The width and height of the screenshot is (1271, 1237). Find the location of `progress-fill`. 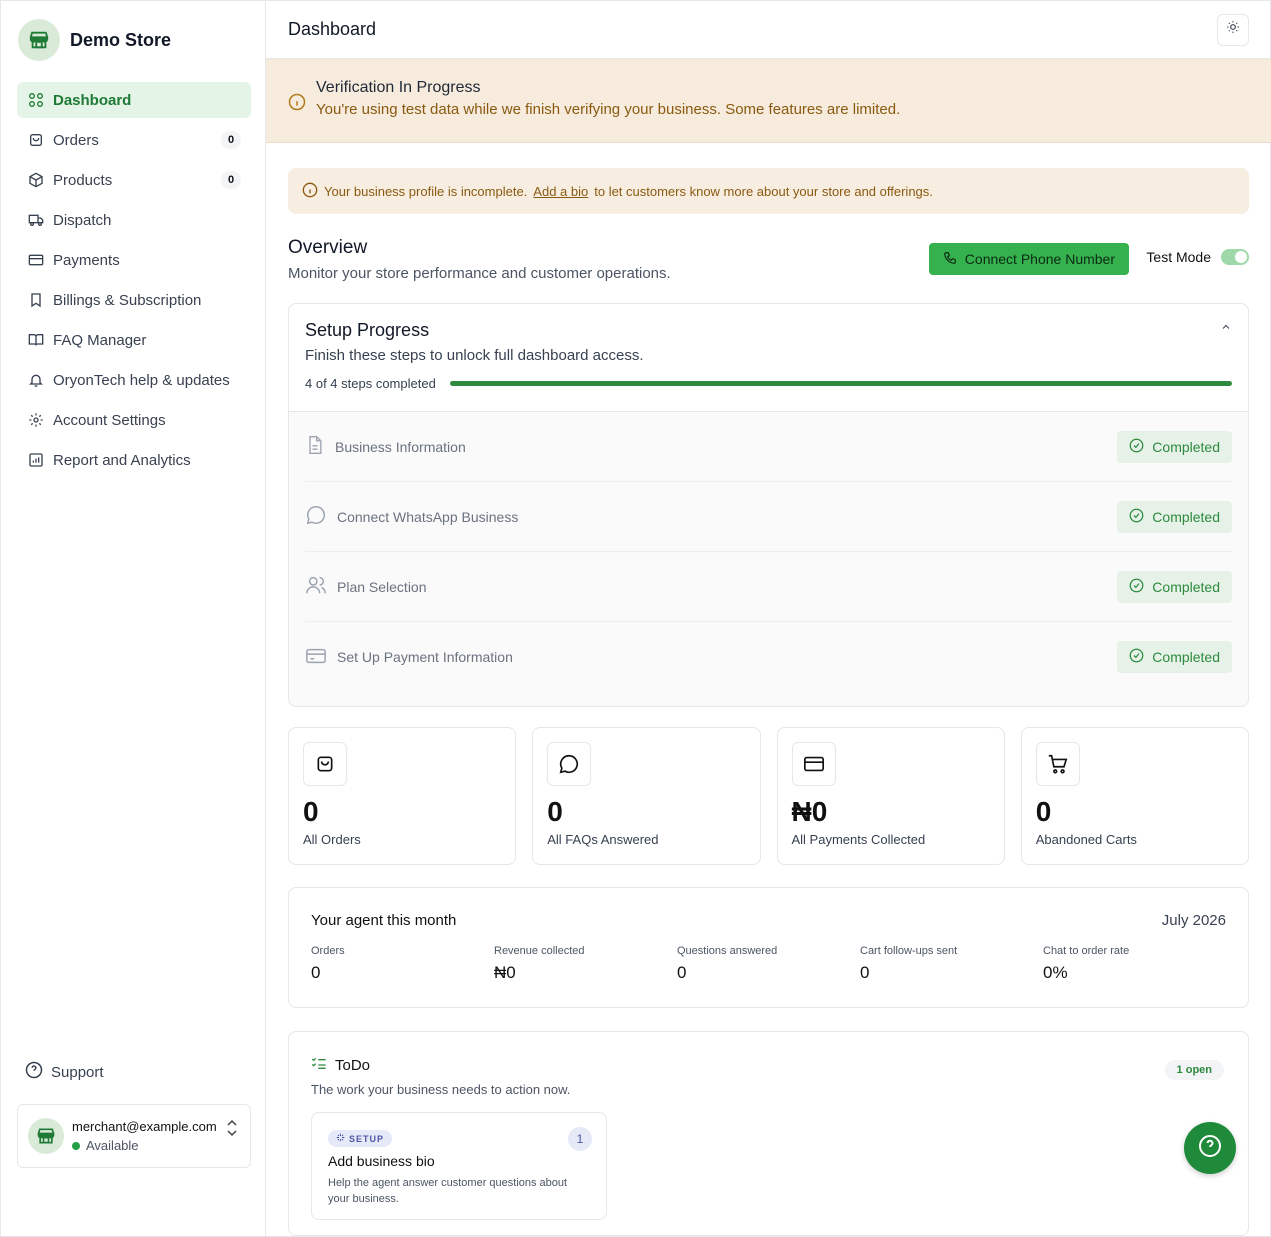

progress-fill is located at coordinates (840, 383).